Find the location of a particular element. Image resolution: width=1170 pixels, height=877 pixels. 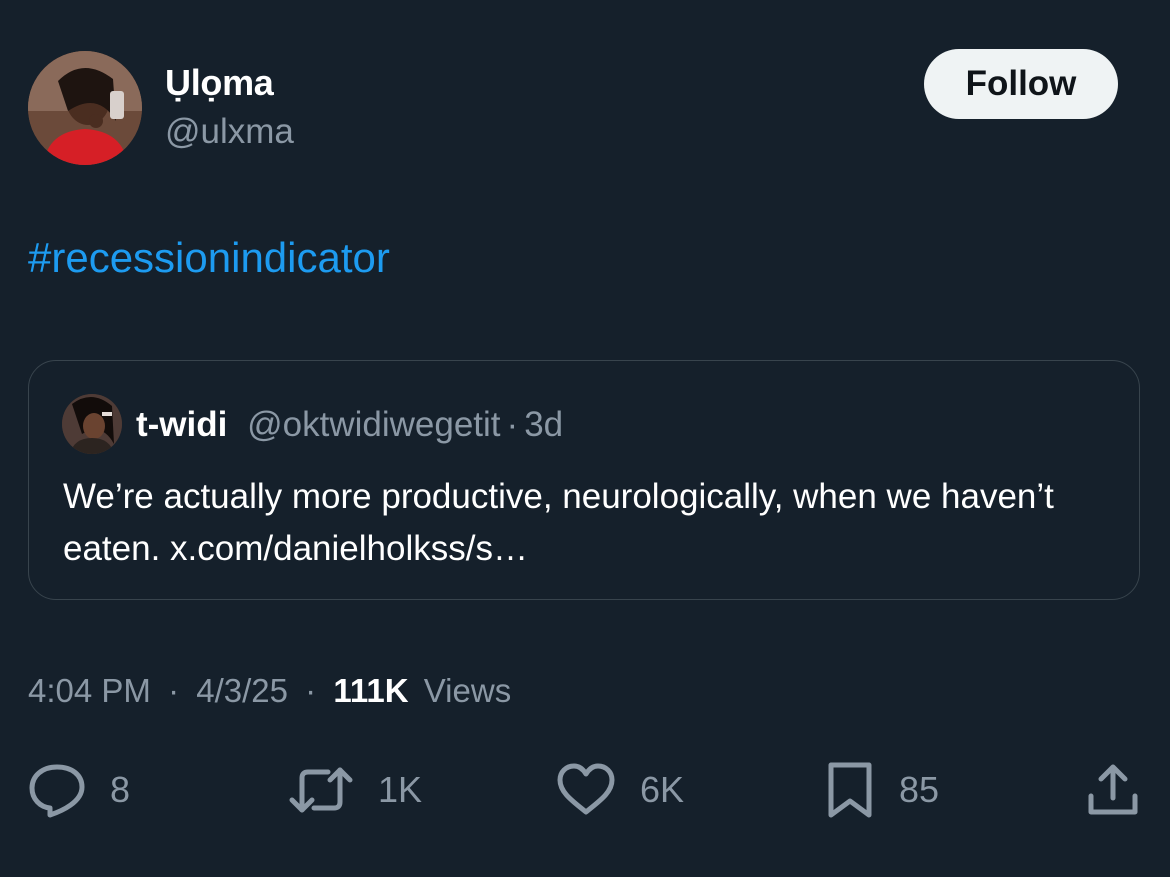

bookmark-button: 85 is located at coordinates (882, 790).